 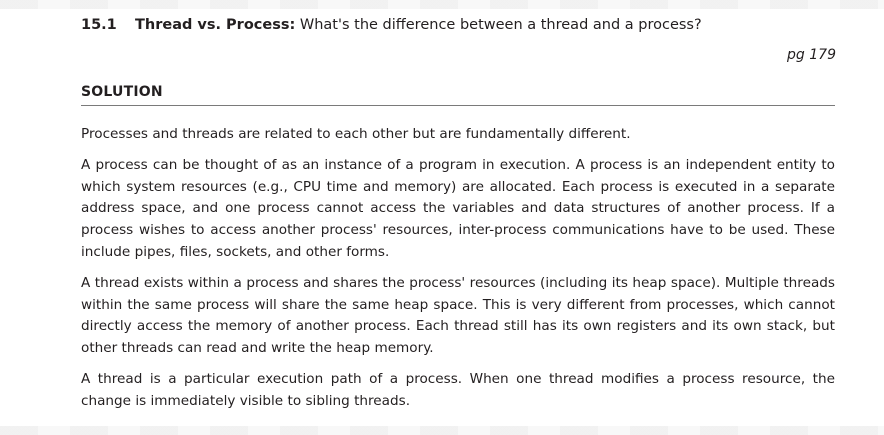 What do you see at coordinates (99, 25) in the screenshot?
I see `question-number: 15.1` at bounding box center [99, 25].